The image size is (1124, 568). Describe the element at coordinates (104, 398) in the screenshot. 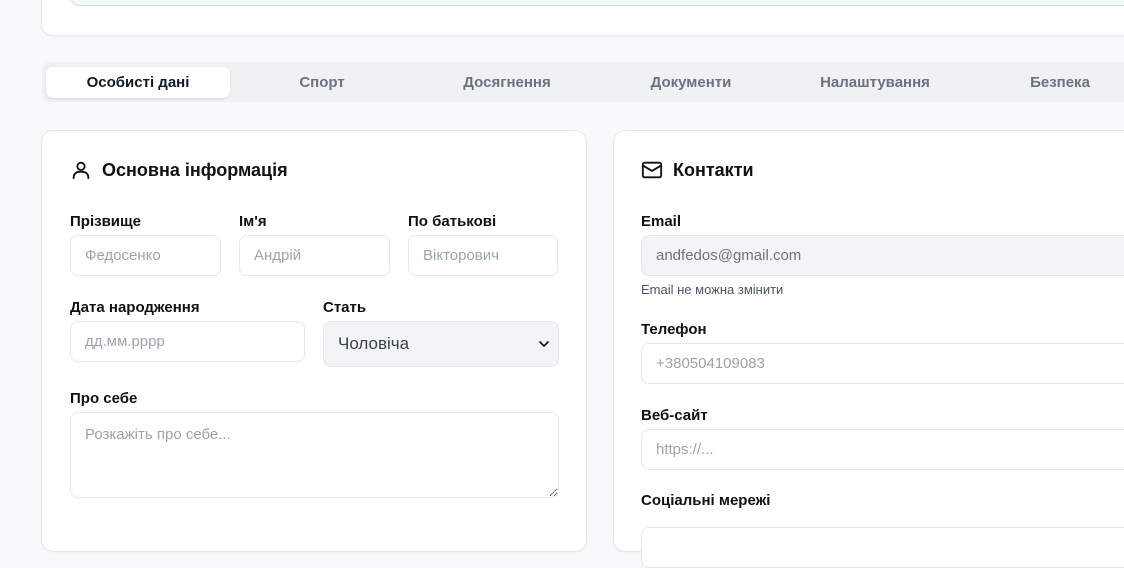

I see `about-label: Про себе` at that location.